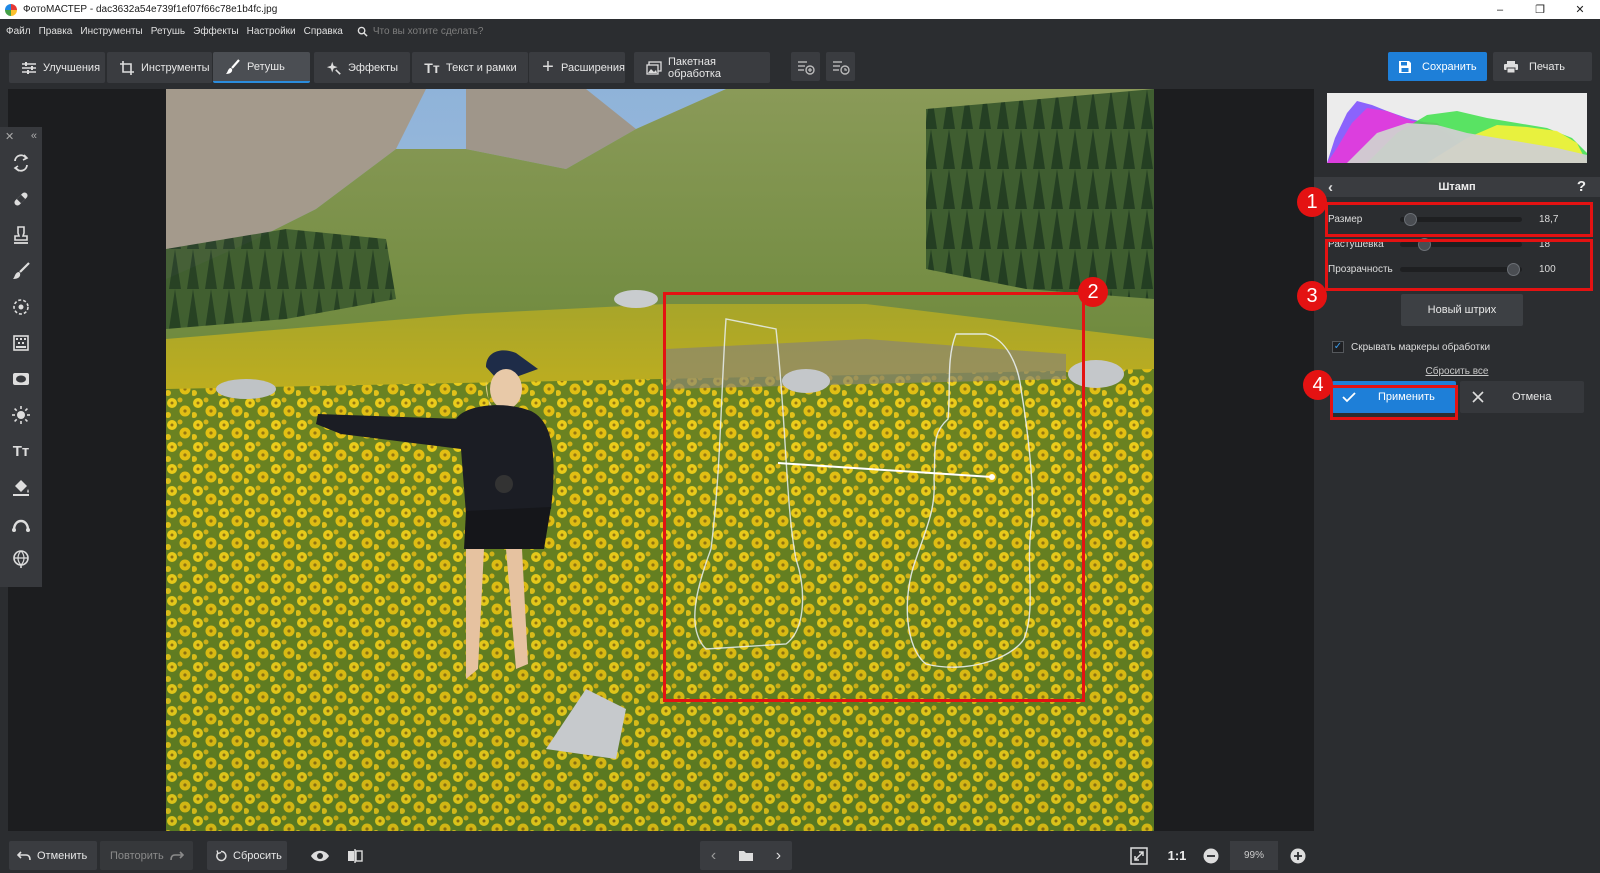 The width and height of the screenshot is (1600, 873). I want to click on compare-history-button, so click(840, 66).